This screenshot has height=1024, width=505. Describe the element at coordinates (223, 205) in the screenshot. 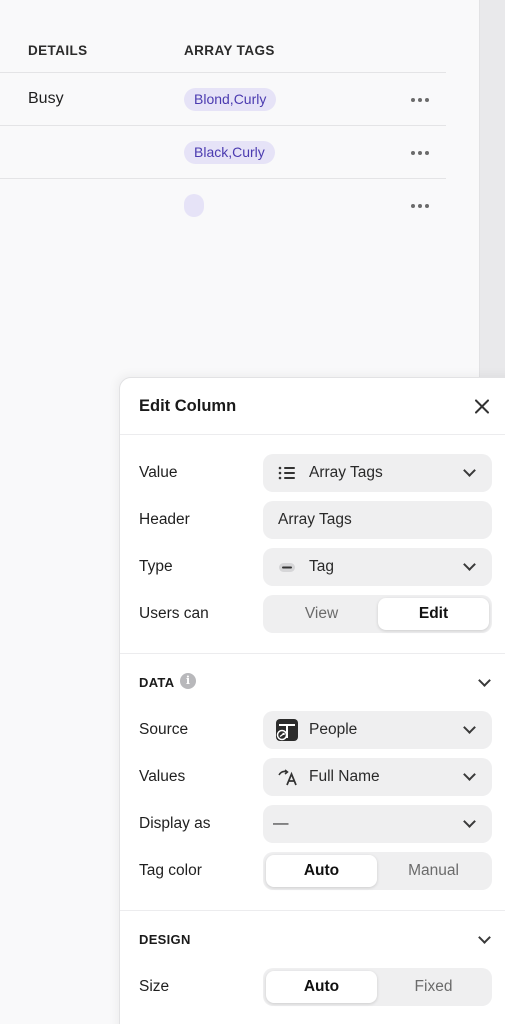

I see `table-row` at that location.